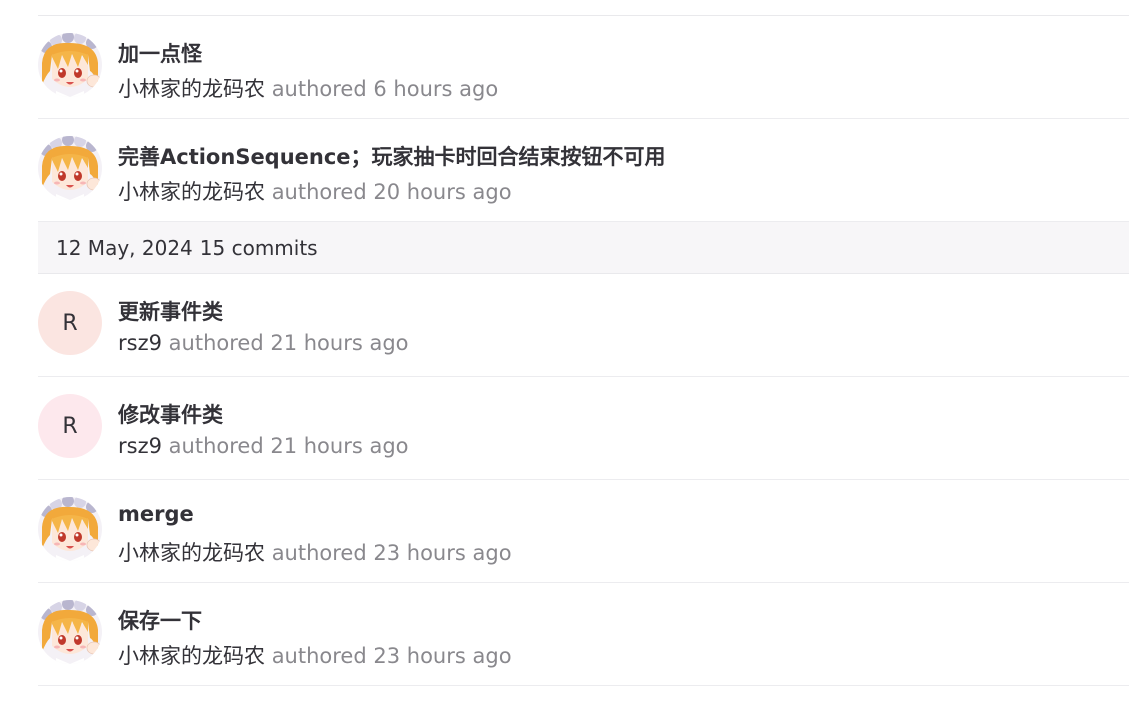 The image size is (1129, 703). Describe the element at coordinates (170, 311) in the screenshot. I see `commit-title: 更新事件类` at that location.